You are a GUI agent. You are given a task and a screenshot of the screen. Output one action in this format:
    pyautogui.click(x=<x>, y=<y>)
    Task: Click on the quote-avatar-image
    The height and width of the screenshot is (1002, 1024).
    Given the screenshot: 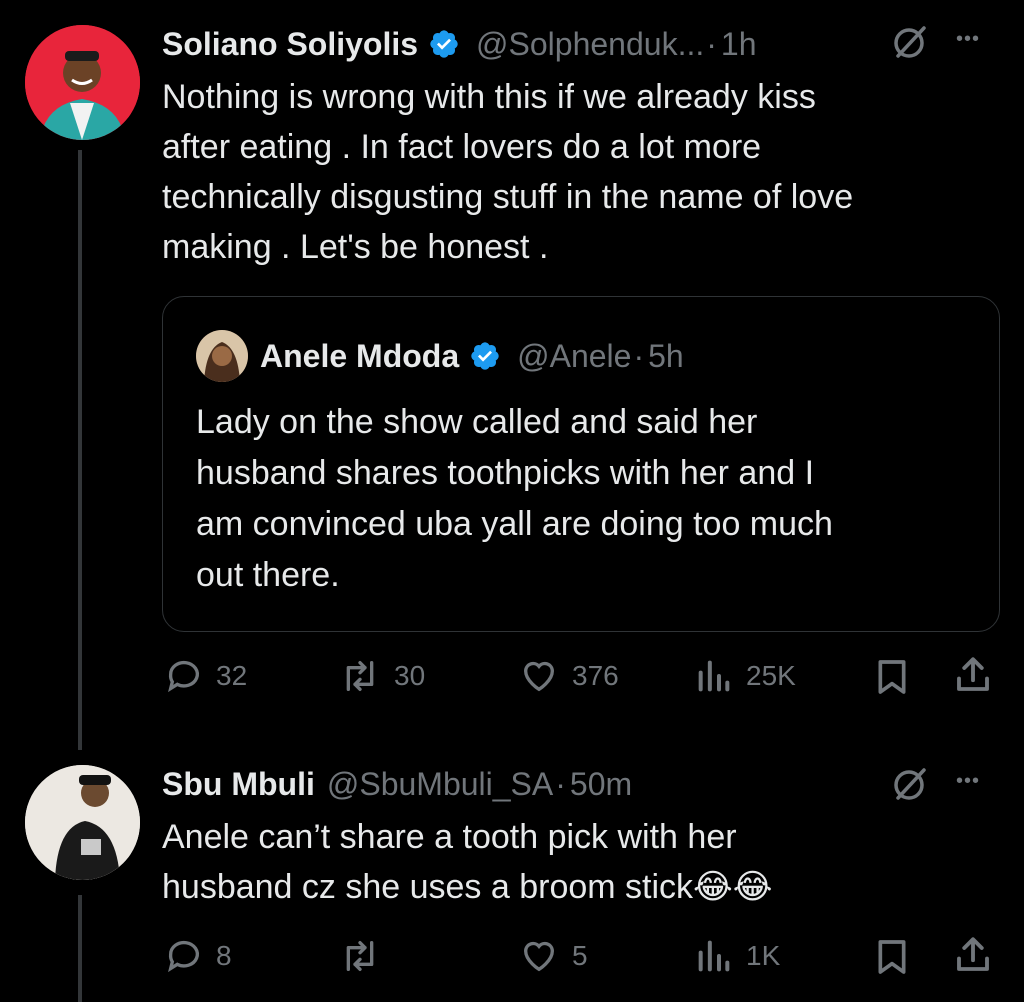 What is the action you would take?
    pyautogui.click(x=222, y=356)
    